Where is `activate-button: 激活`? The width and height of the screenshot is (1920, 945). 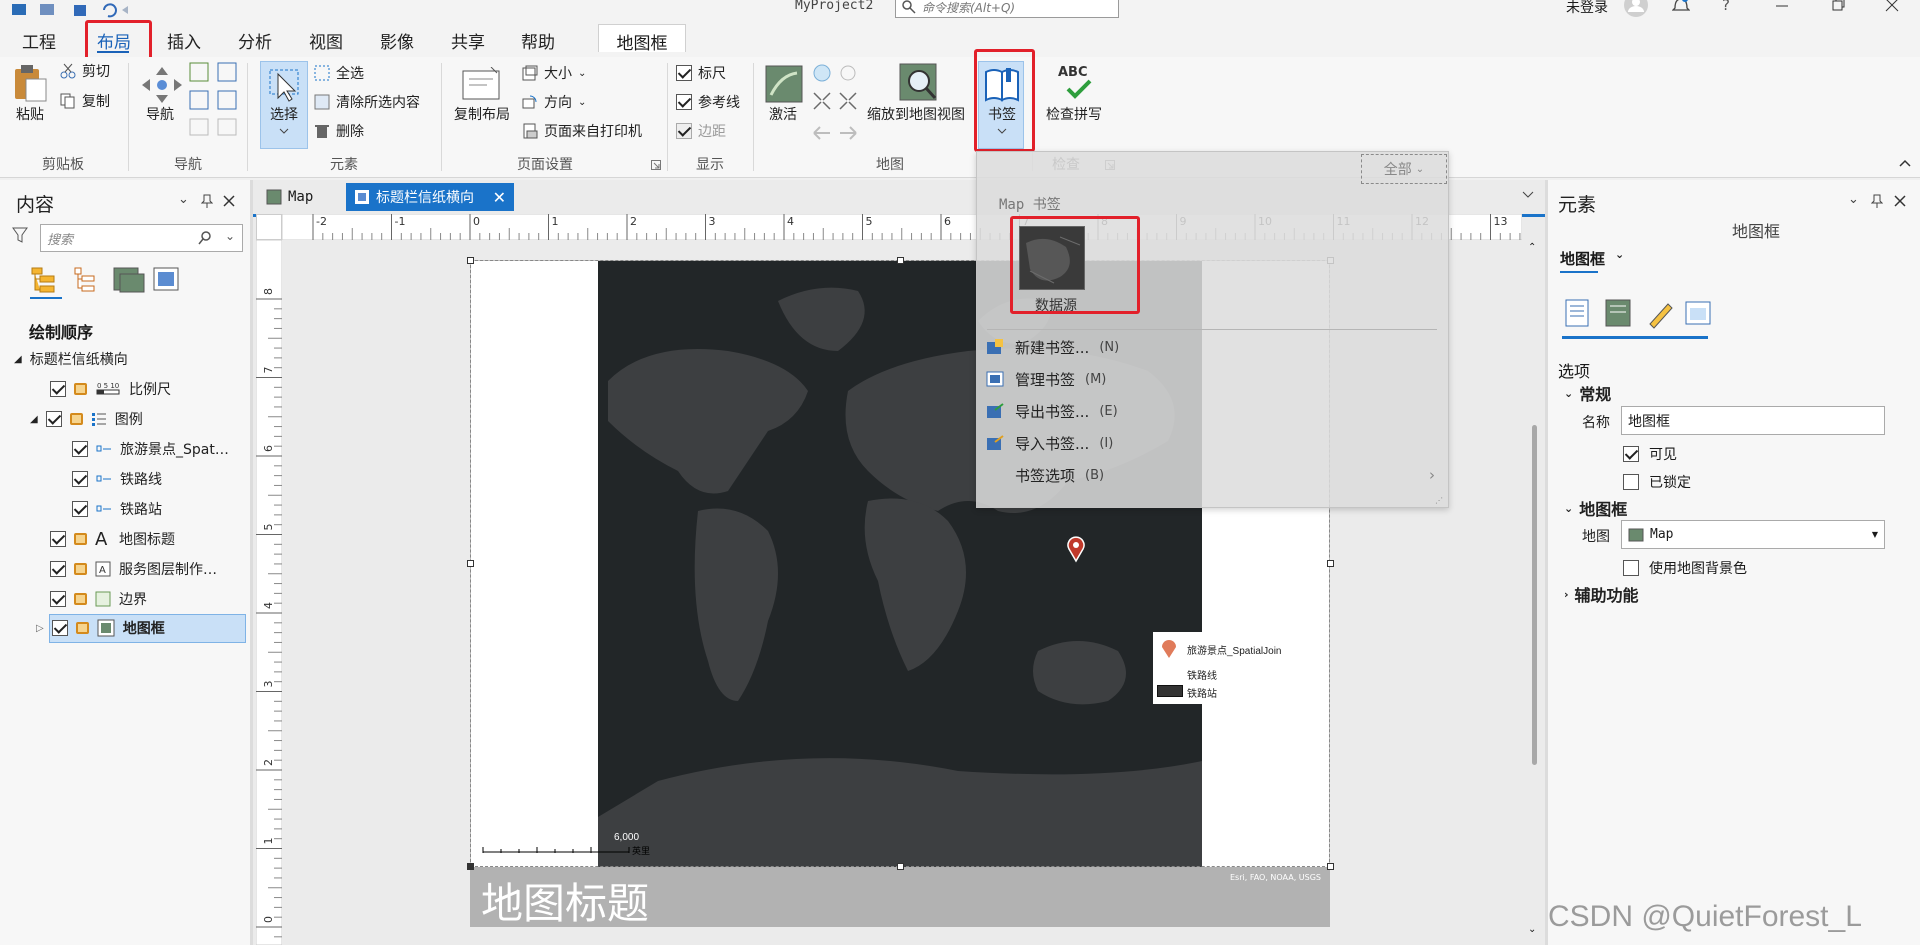 activate-button: 激活 is located at coordinates (783, 114).